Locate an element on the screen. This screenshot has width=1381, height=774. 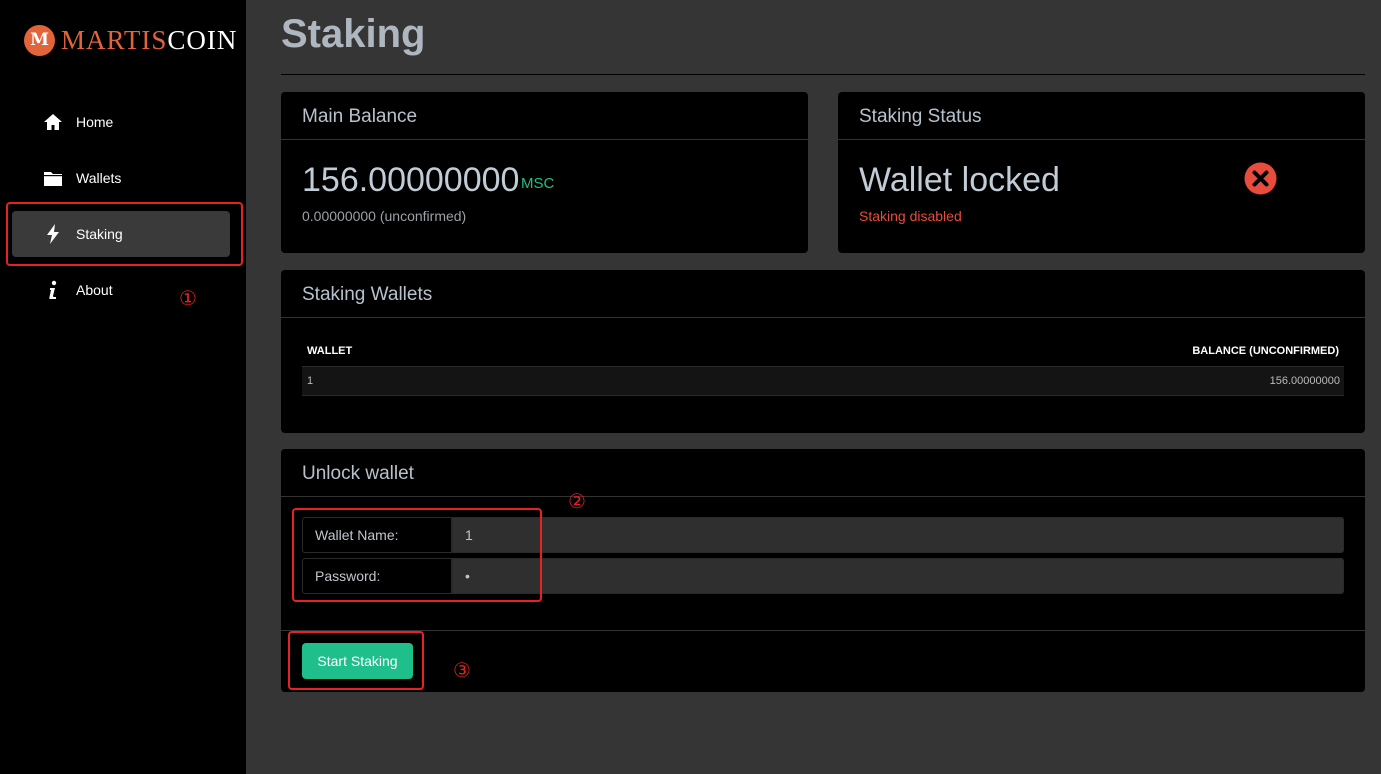
title-divider is located at coordinates (823, 74).